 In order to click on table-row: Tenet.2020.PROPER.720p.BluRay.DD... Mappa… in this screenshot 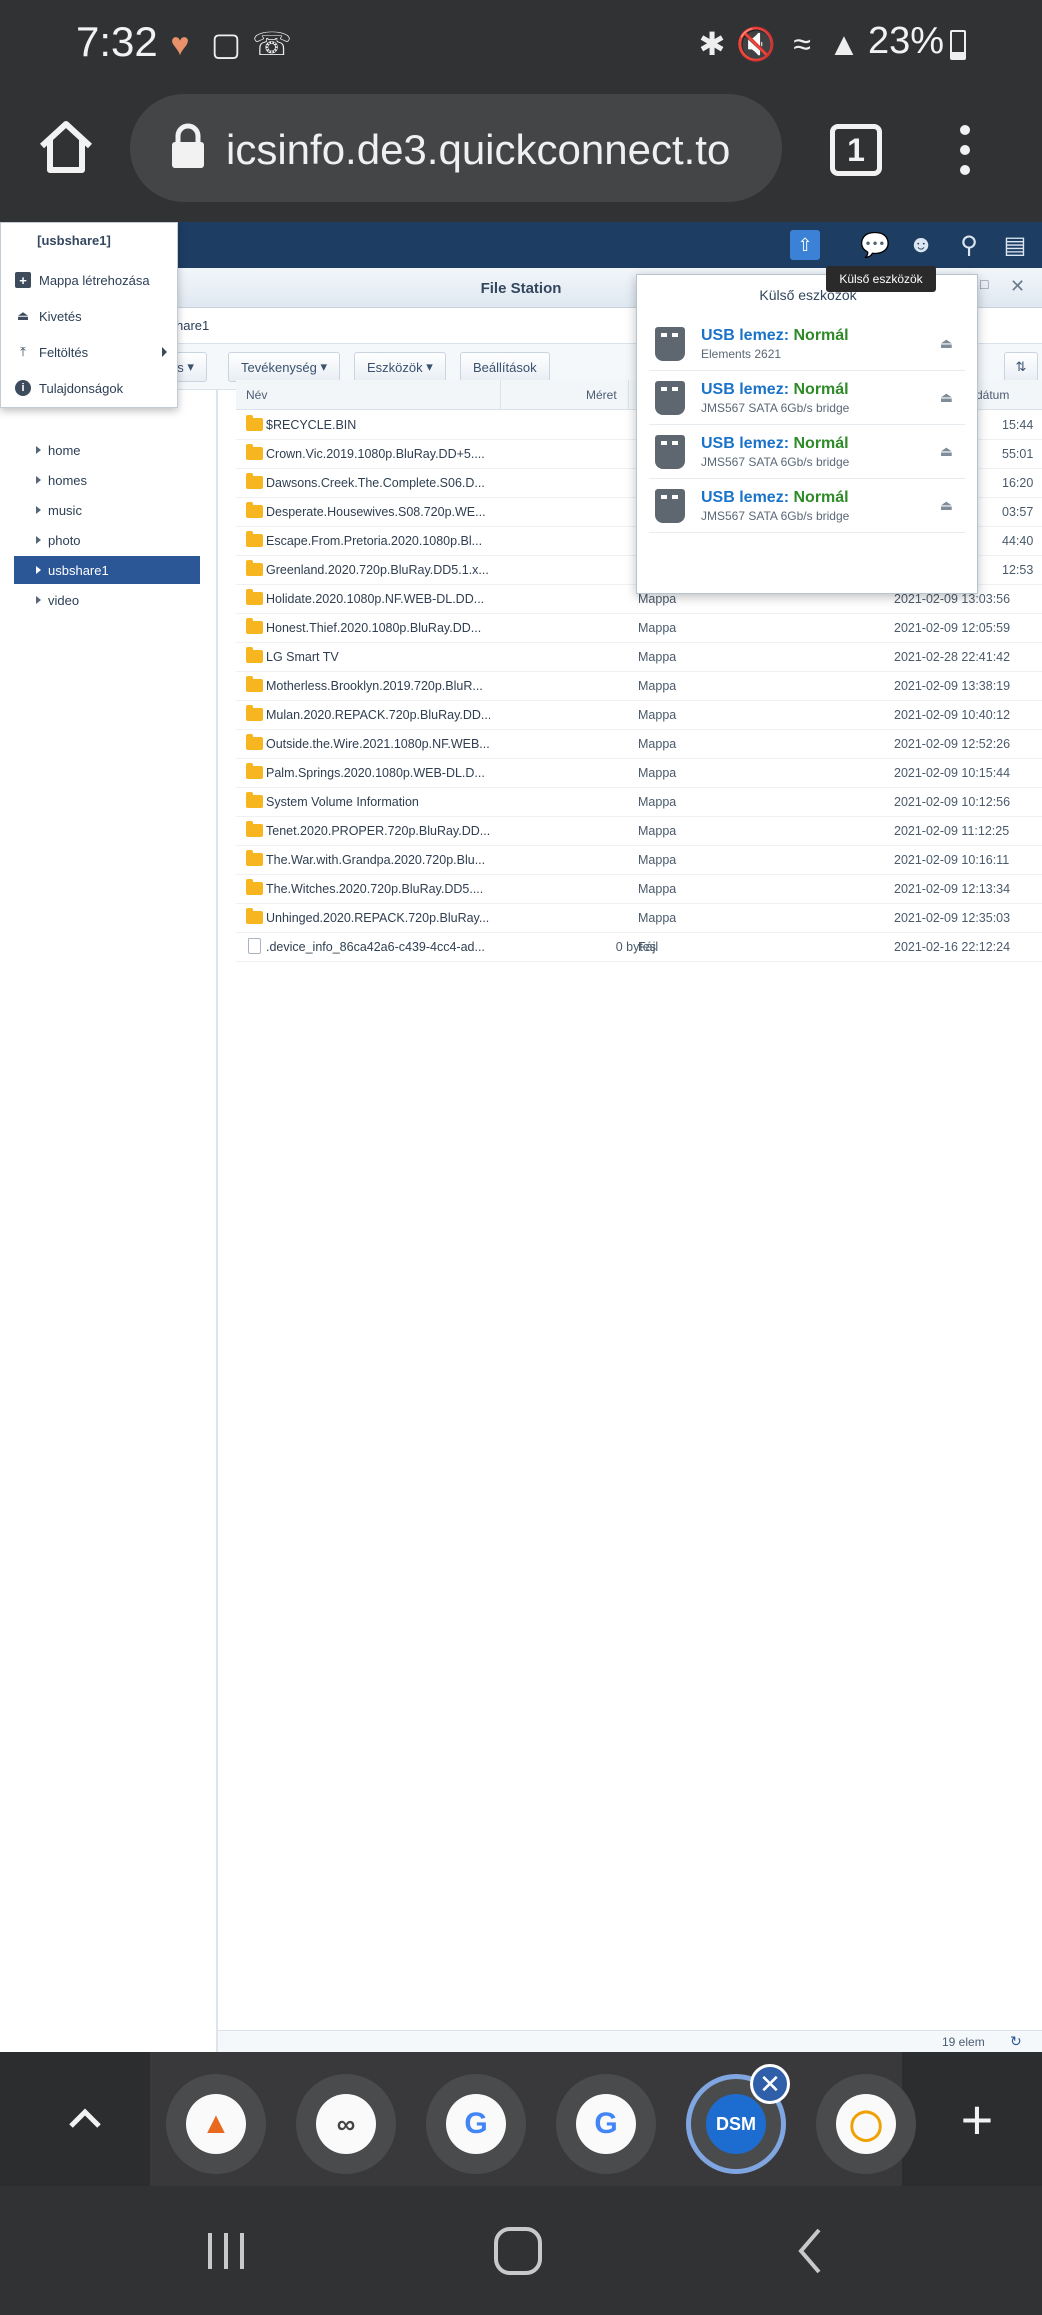, I will do `click(639, 831)`.